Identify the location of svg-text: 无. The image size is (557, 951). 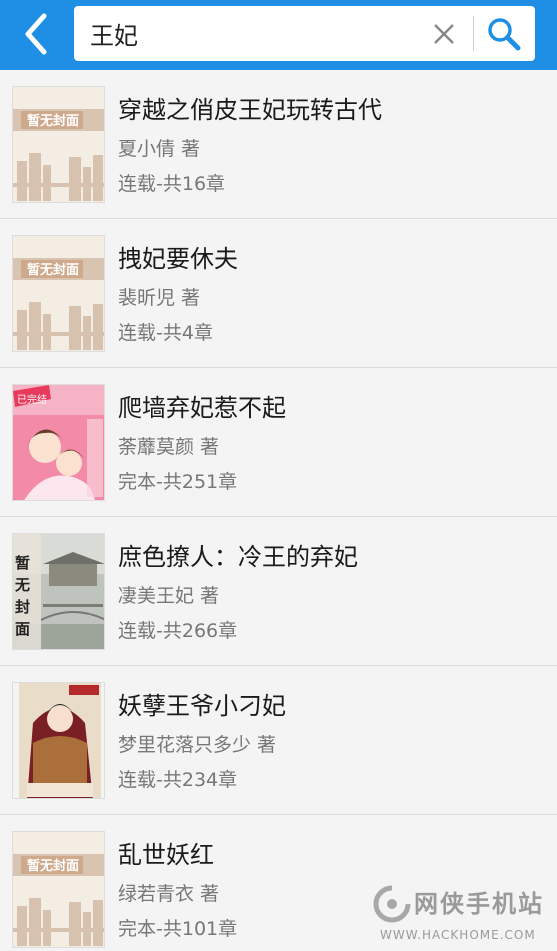
(22, 585).